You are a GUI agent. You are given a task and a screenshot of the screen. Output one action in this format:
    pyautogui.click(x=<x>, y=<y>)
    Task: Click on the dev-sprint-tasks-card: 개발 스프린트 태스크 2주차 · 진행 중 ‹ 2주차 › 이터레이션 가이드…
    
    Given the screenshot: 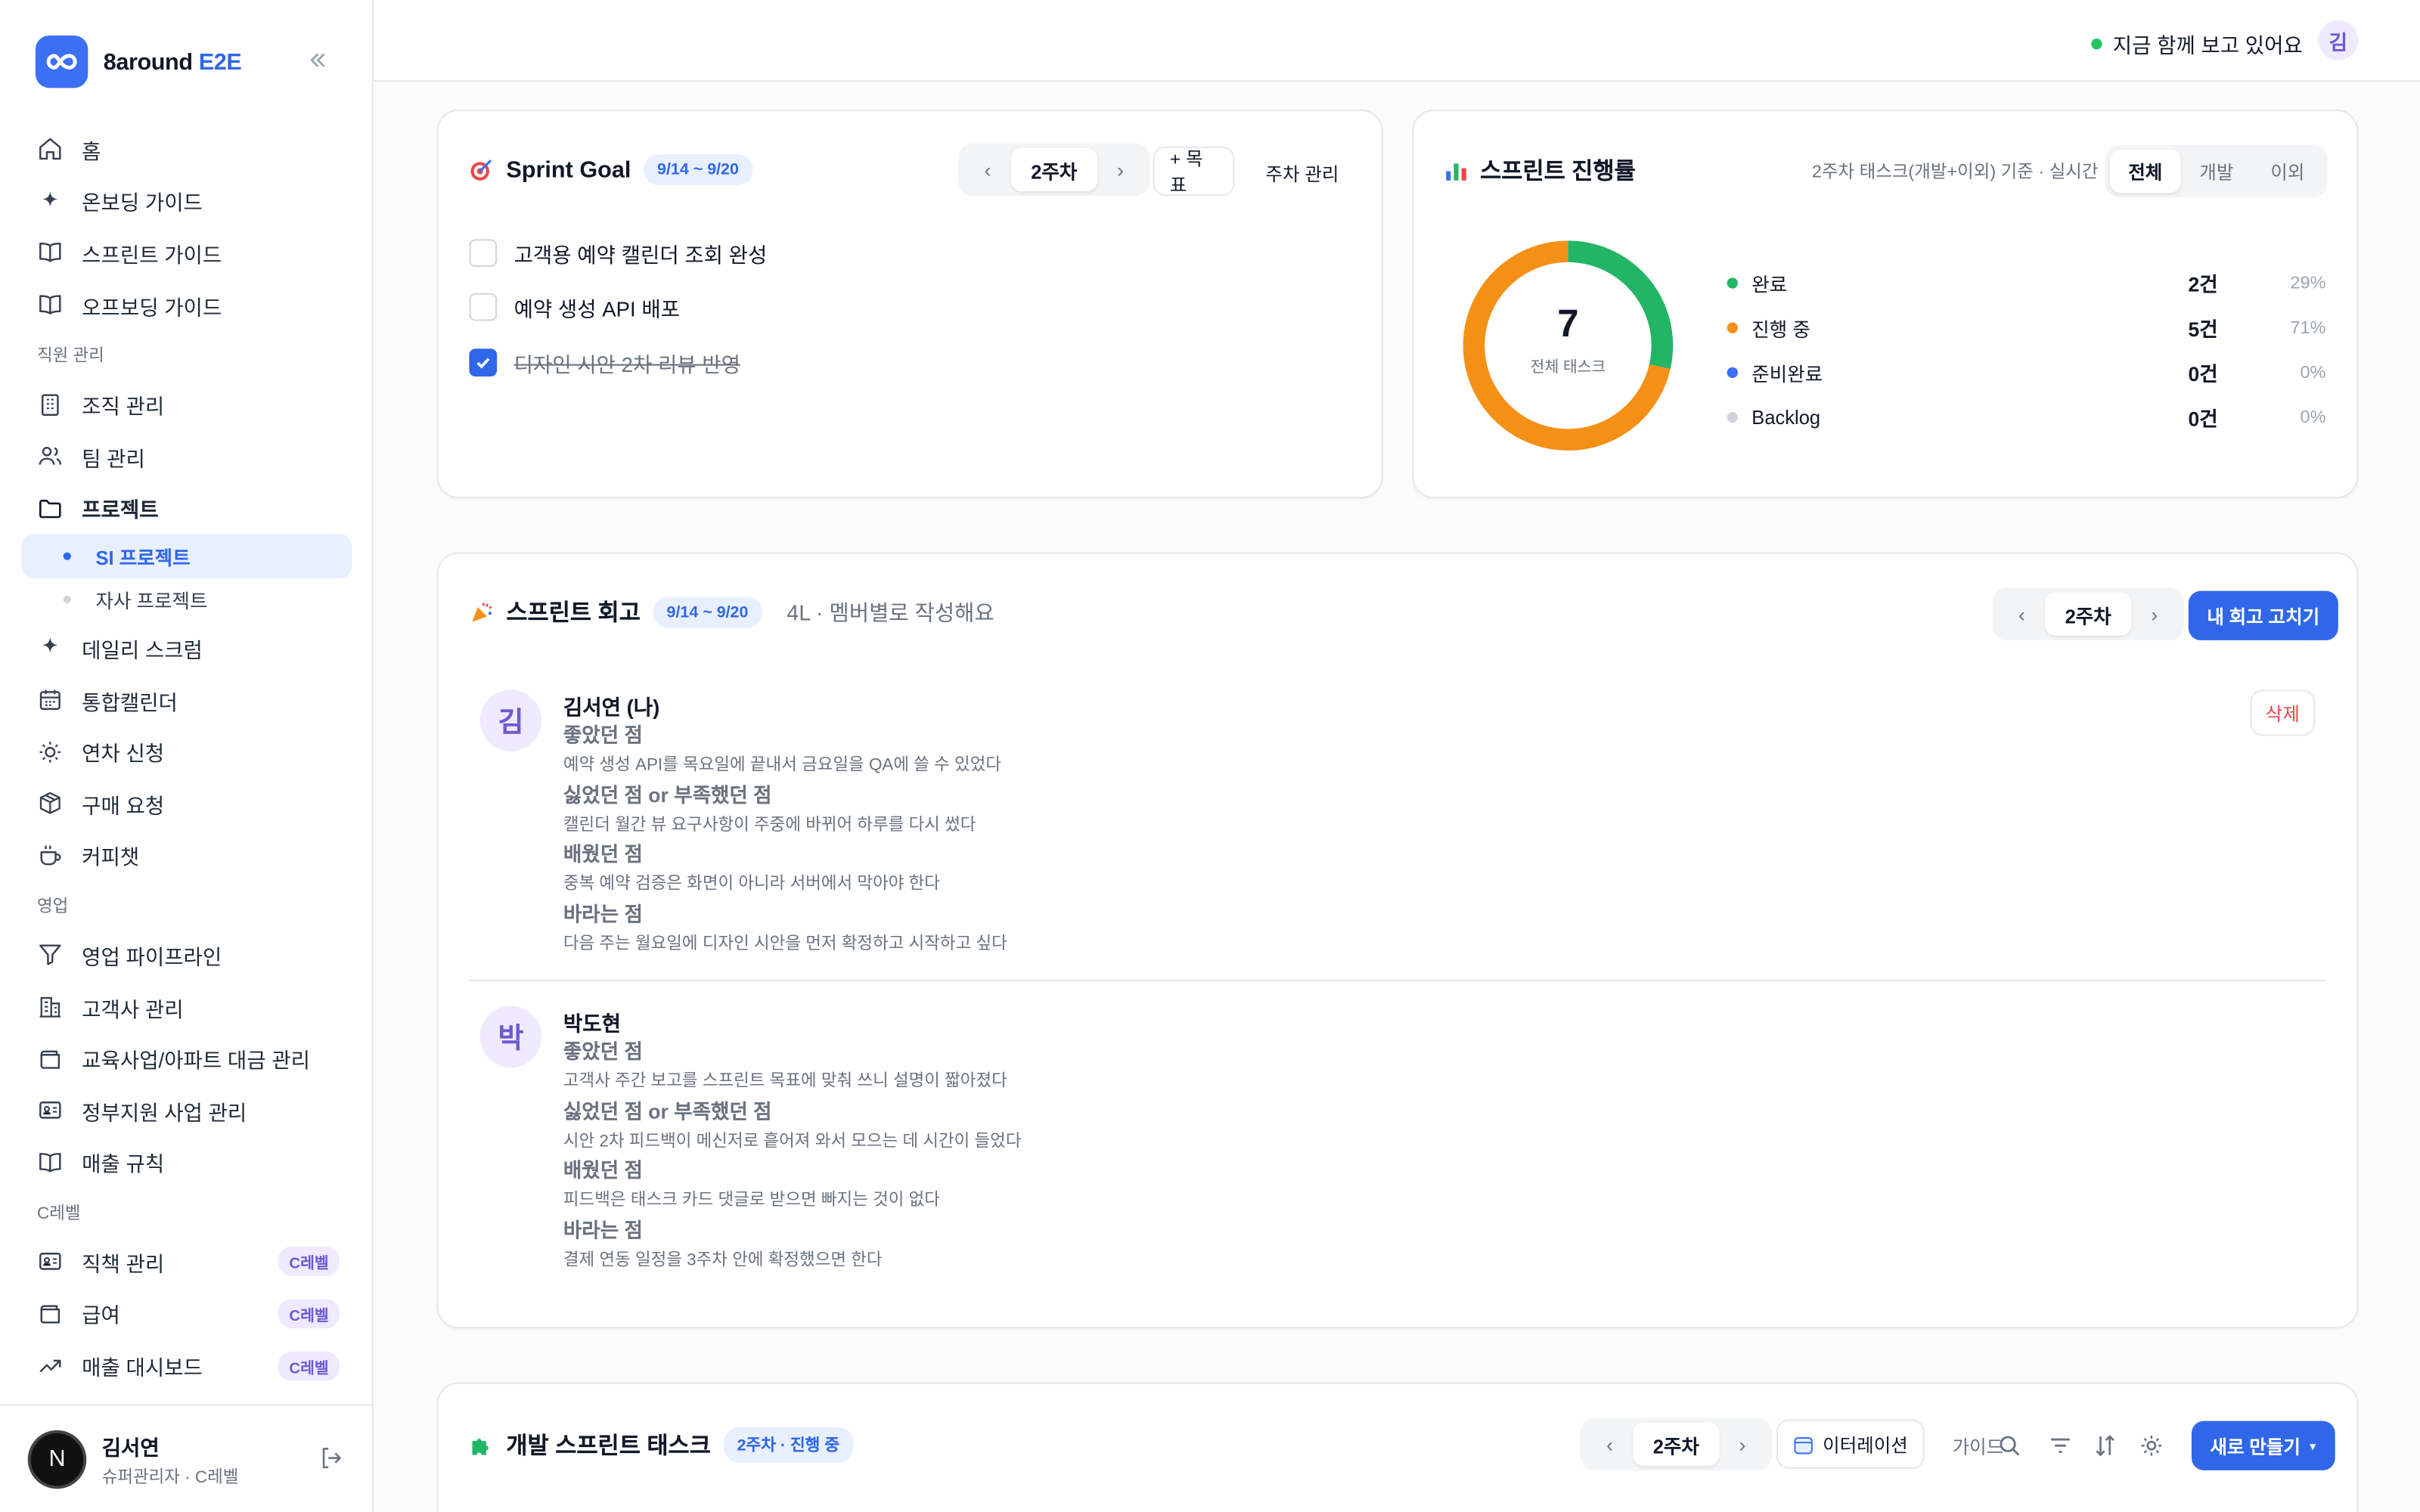 What is the action you would take?
    pyautogui.click(x=1397, y=1447)
    